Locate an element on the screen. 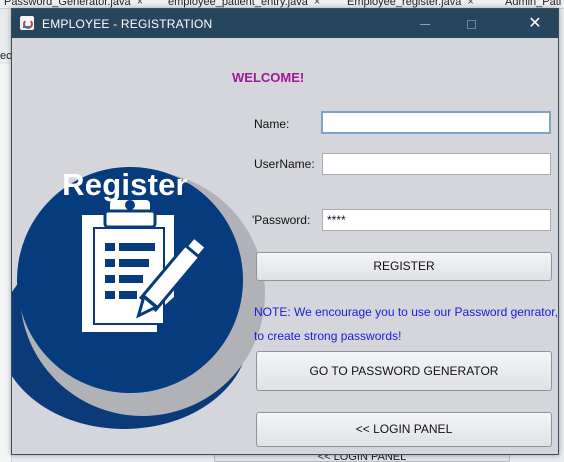 This screenshot has width=564, height=462. window-titlebar: EMPLOYEE - REGISTRATION ✕ is located at coordinates (285, 23).